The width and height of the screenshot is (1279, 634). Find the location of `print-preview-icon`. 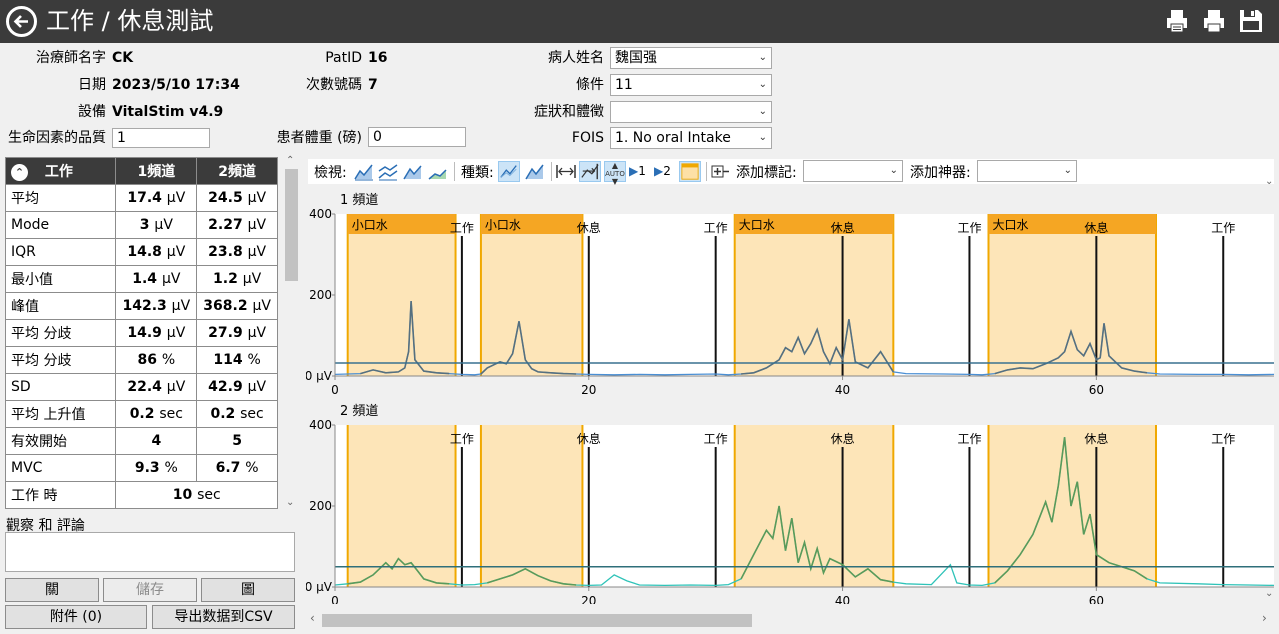

print-preview-icon is located at coordinates (1177, 21).